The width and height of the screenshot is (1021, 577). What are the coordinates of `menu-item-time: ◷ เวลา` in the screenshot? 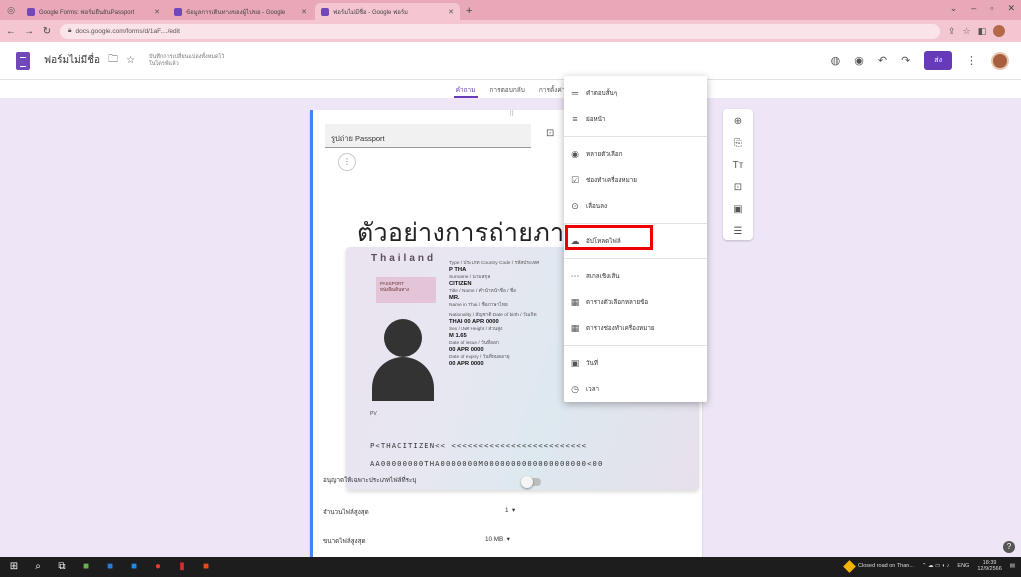 It's located at (635, 389).